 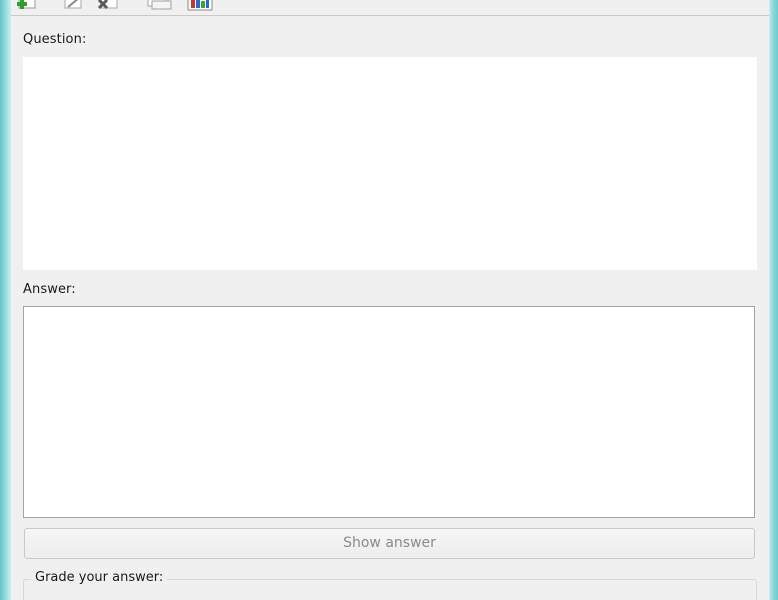 I want to click on chart-icon, so click(x=200, y=5).